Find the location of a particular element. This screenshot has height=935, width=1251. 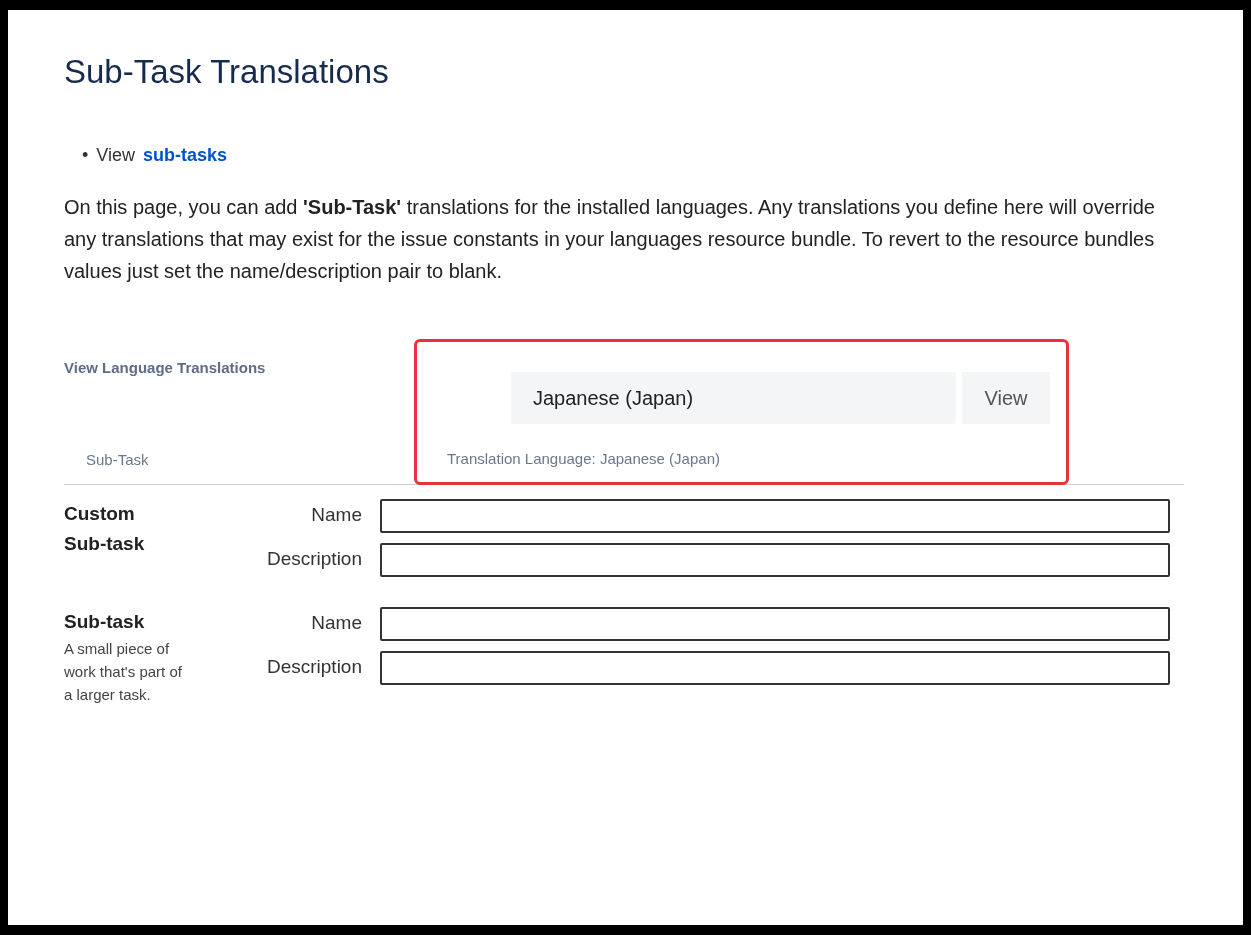

column-header: Translation Language: Japanese (Japan) is located at coordinates (584, 458).